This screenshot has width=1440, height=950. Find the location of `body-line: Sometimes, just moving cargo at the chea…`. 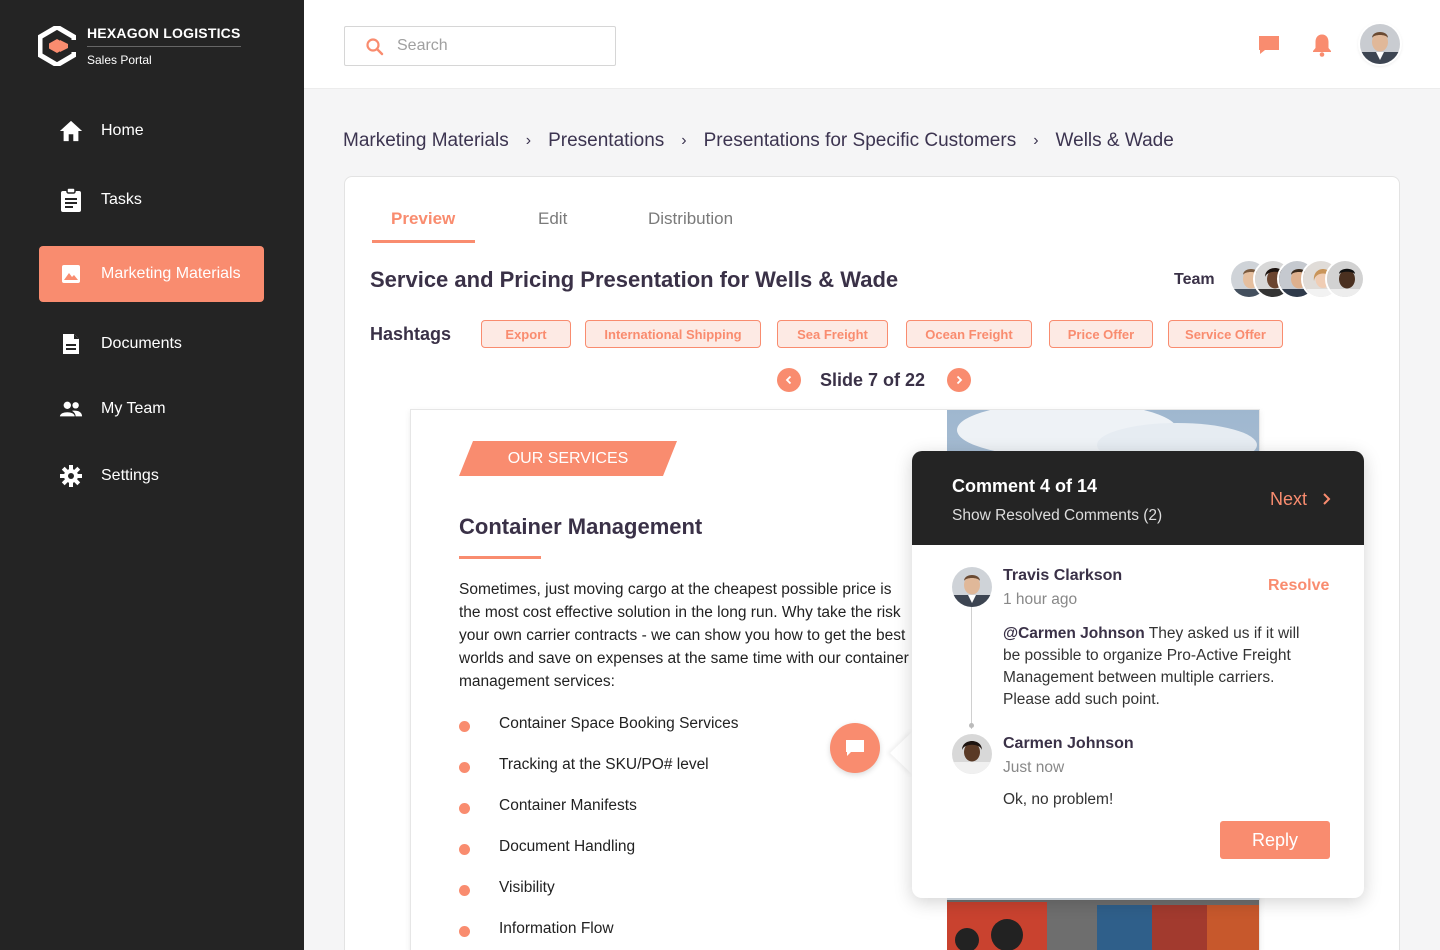

body-line: Sometimes, just moving cargo at the chea… is located at coordinates (675, 589).